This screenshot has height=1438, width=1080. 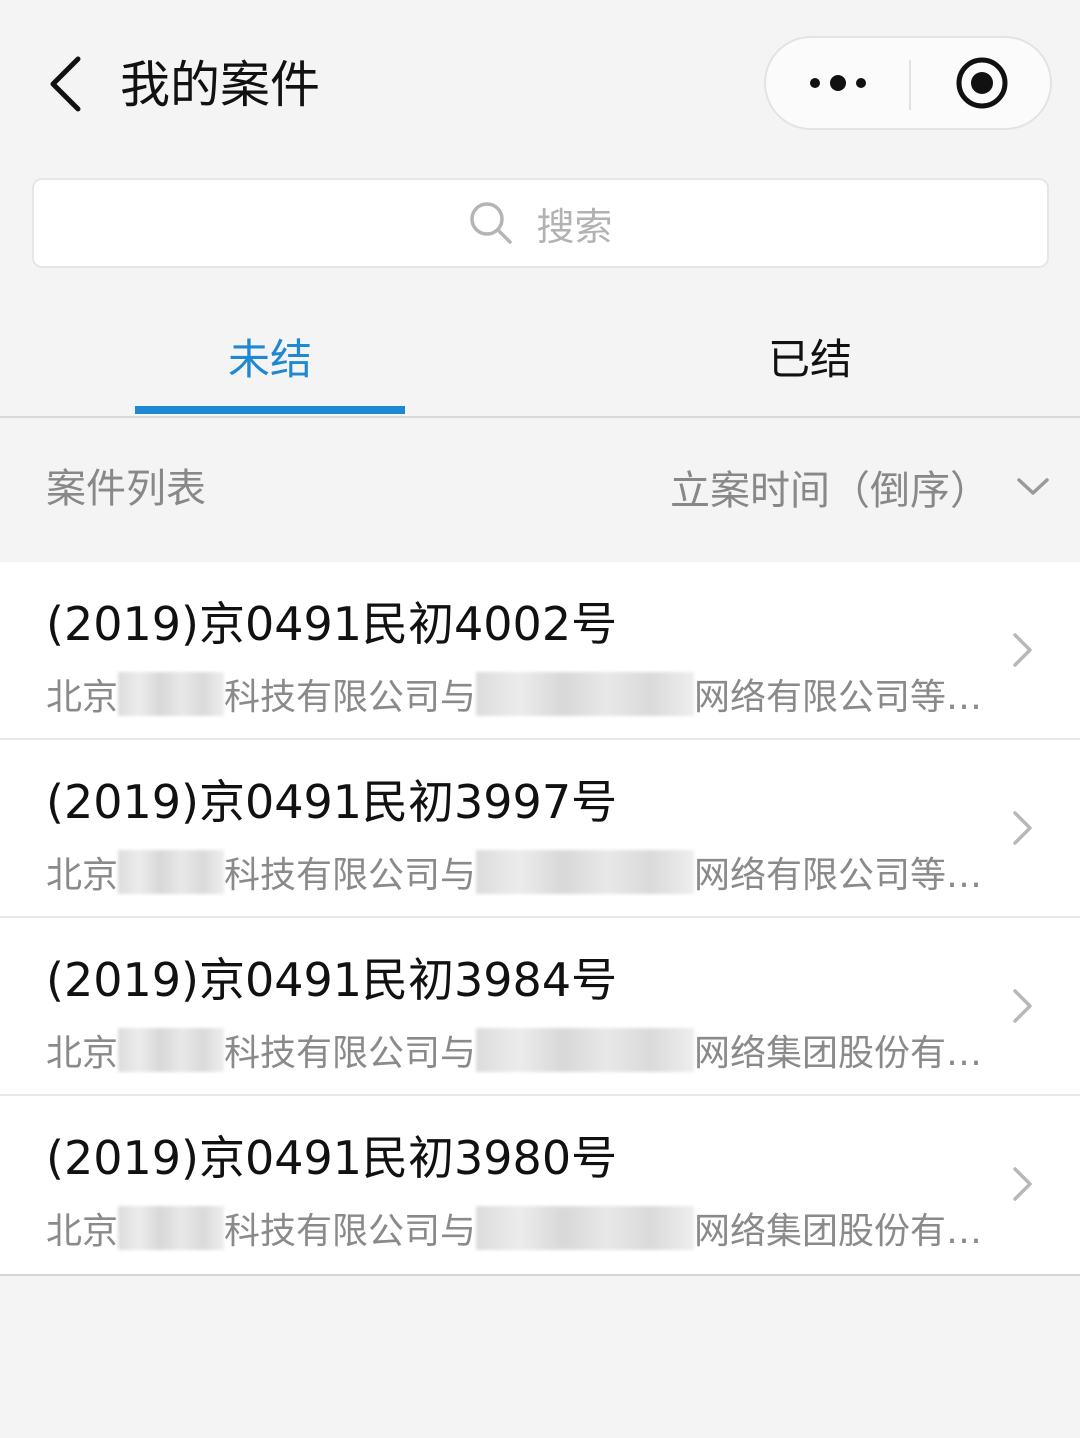 What do you see at coordinates (332, 802) in the screenshot?
I see `case-number: (2019)京0491民初3997号` at bounding box center [332, 802].